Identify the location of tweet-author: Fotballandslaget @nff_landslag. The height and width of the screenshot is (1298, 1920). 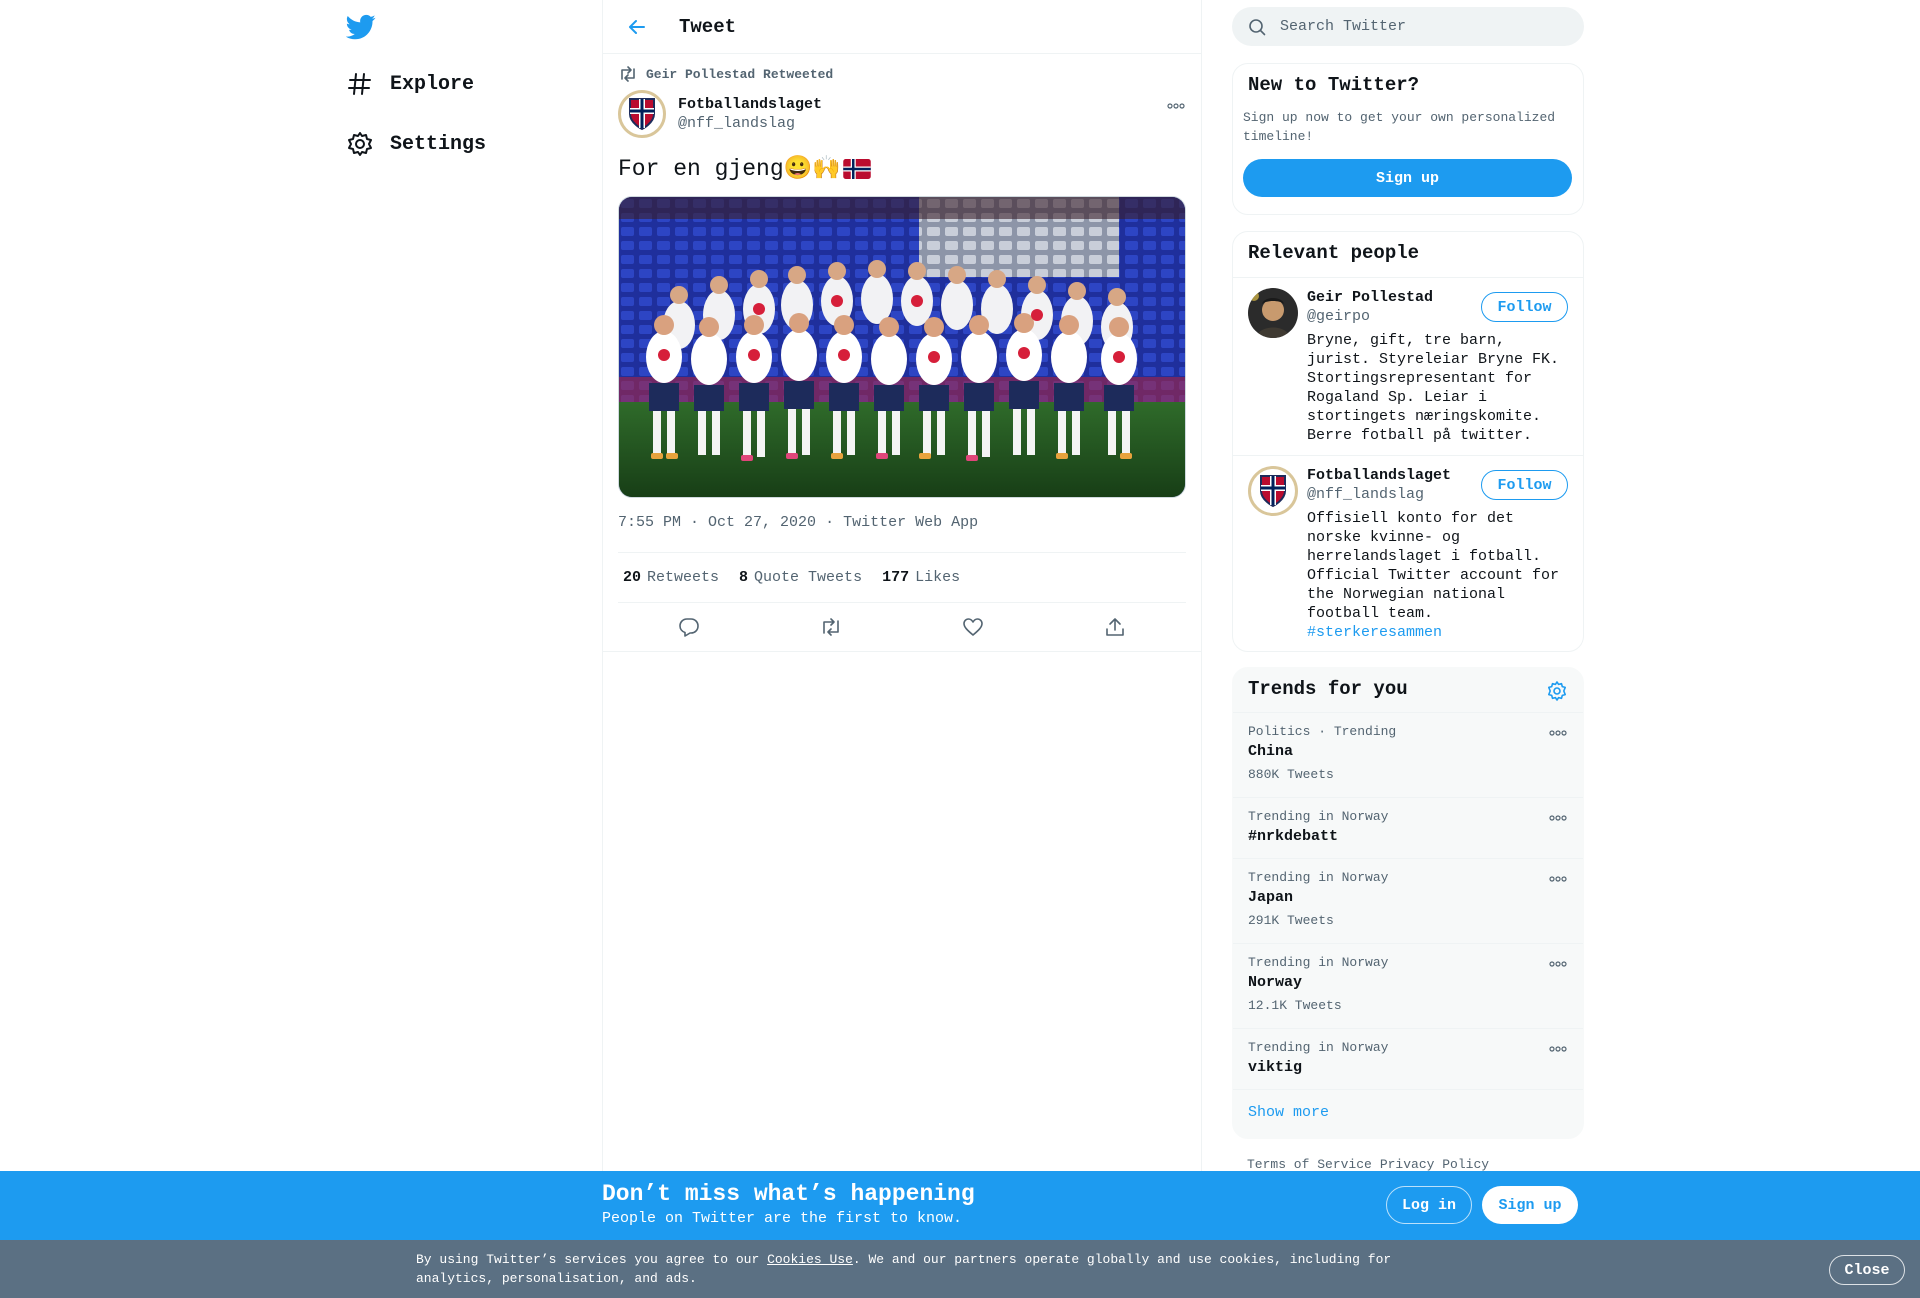
(902, 114).